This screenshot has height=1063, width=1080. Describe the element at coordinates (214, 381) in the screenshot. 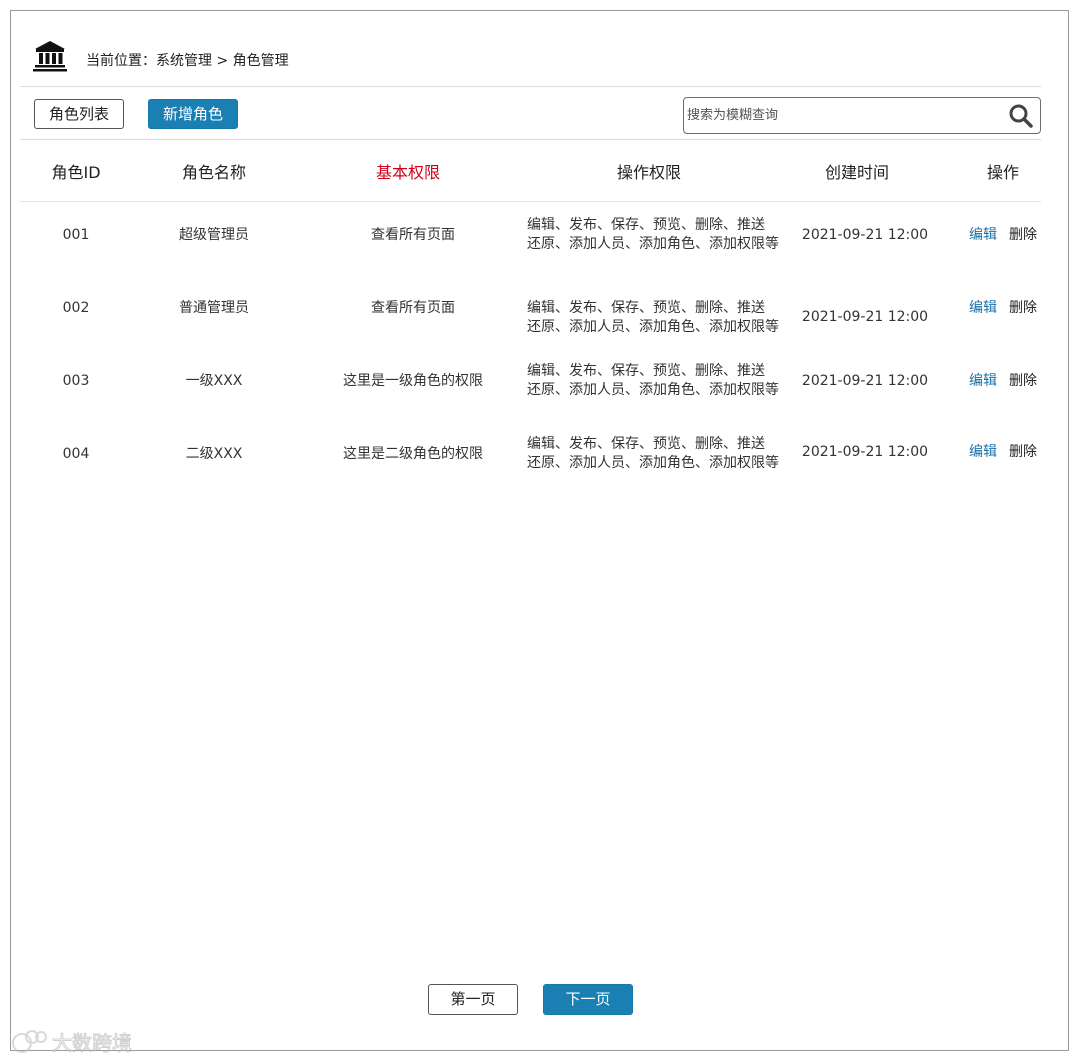

I see `cell-role-name: 一级XXX` at that location.